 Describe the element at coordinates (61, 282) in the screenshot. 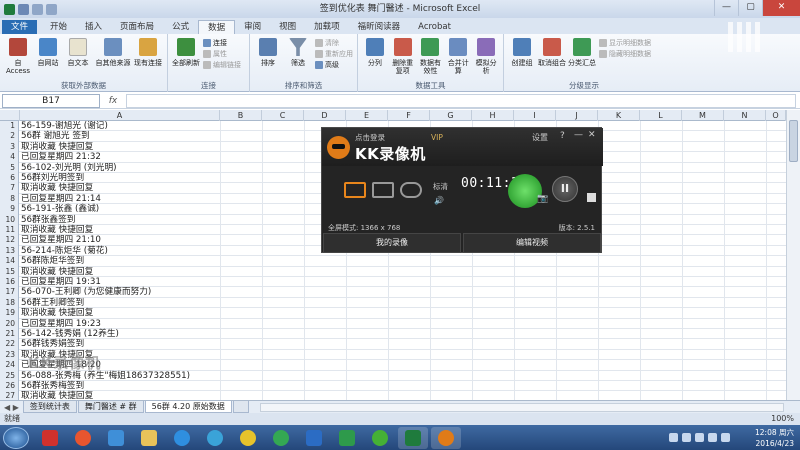

I see `cell-a: 已回复星期四 19:31` at that location.